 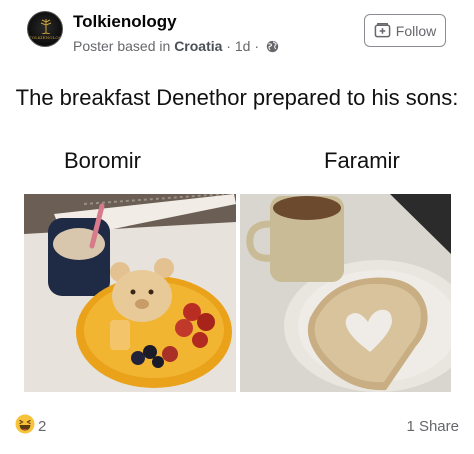 I want to click on page-avatar: TOLKIENOLOGY, so click(x=45, y=29).